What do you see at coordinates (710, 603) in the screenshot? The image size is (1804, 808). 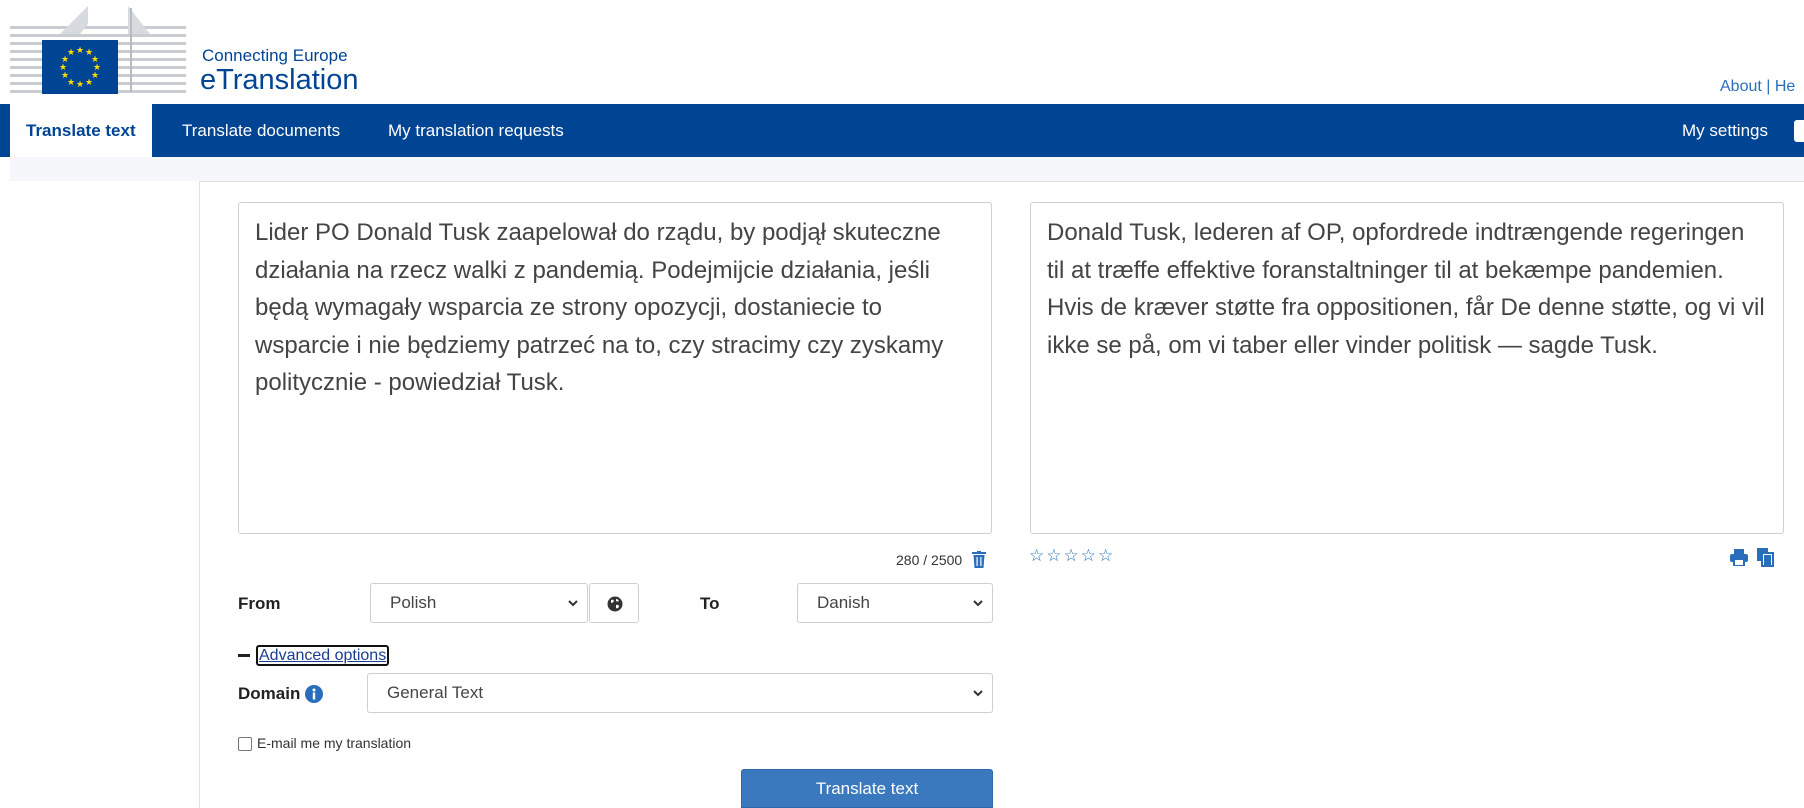 I see `to-label: To` at bounding box center [710, 603].